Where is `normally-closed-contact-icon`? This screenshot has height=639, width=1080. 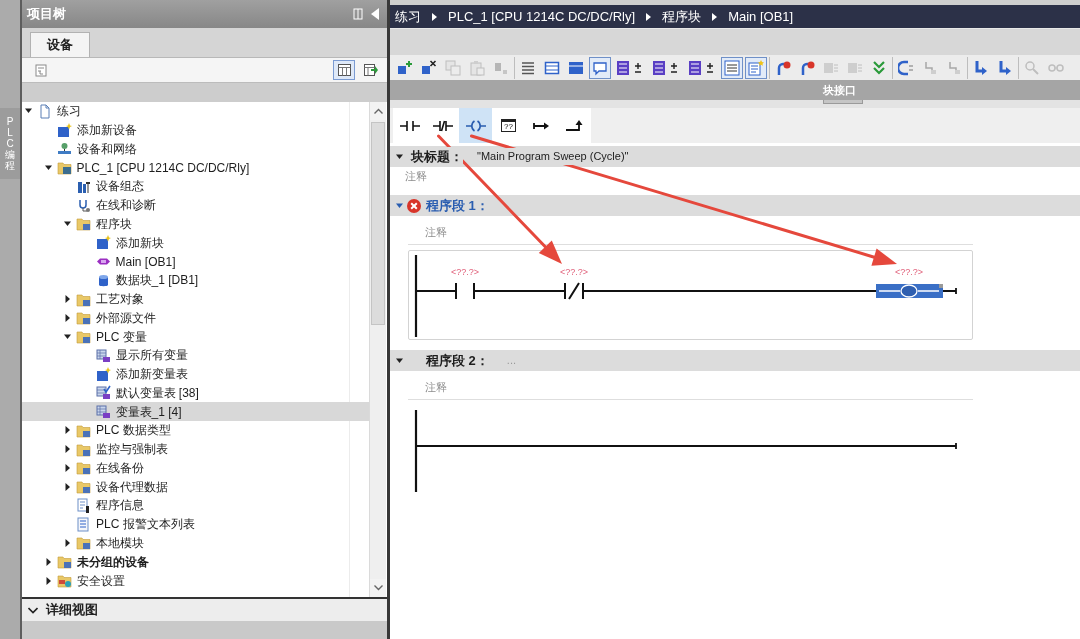
normally-closed-contact-icon is located at coordinates (442, 125).